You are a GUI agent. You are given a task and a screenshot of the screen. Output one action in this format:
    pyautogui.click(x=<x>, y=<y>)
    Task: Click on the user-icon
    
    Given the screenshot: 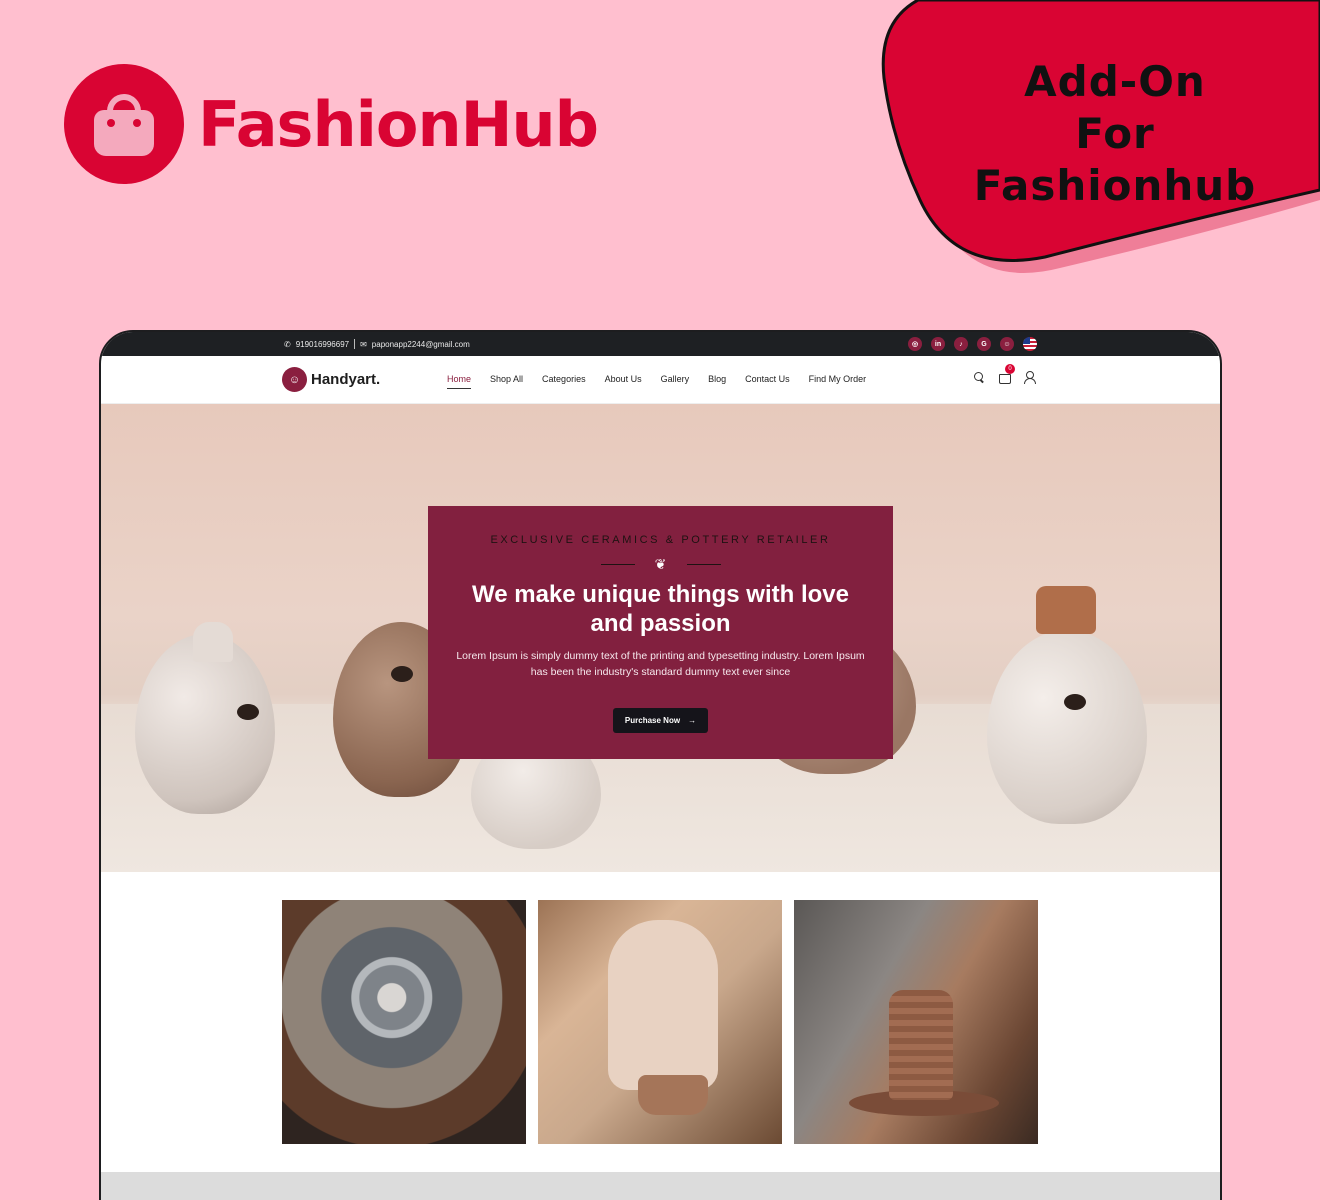 What is the action you would take?
    pyautogui.click(x=1029, y=377)
    